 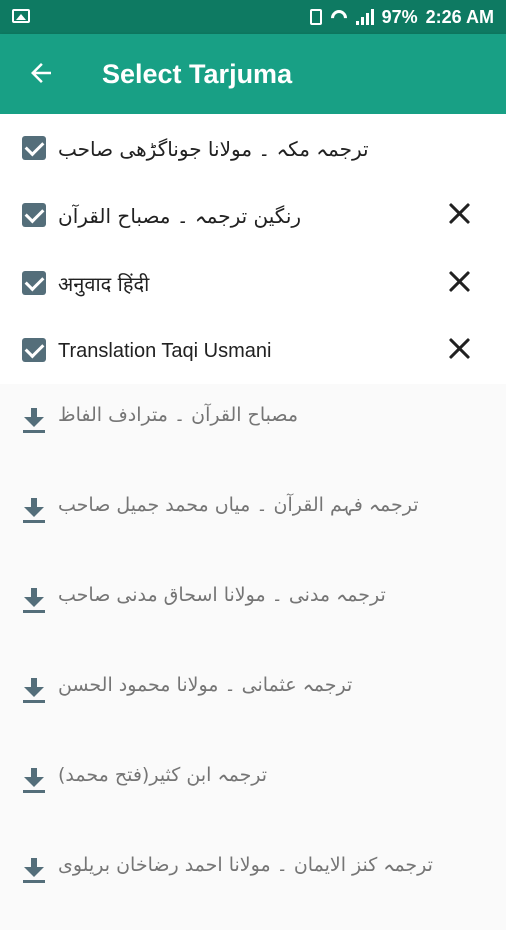 What do you see at coordinates (205, 685) in the screenshot?
I see `translation-label: ترجمہ عثمانی ۔ مولانا محمود الحسن` at bounding box center [205, 685].